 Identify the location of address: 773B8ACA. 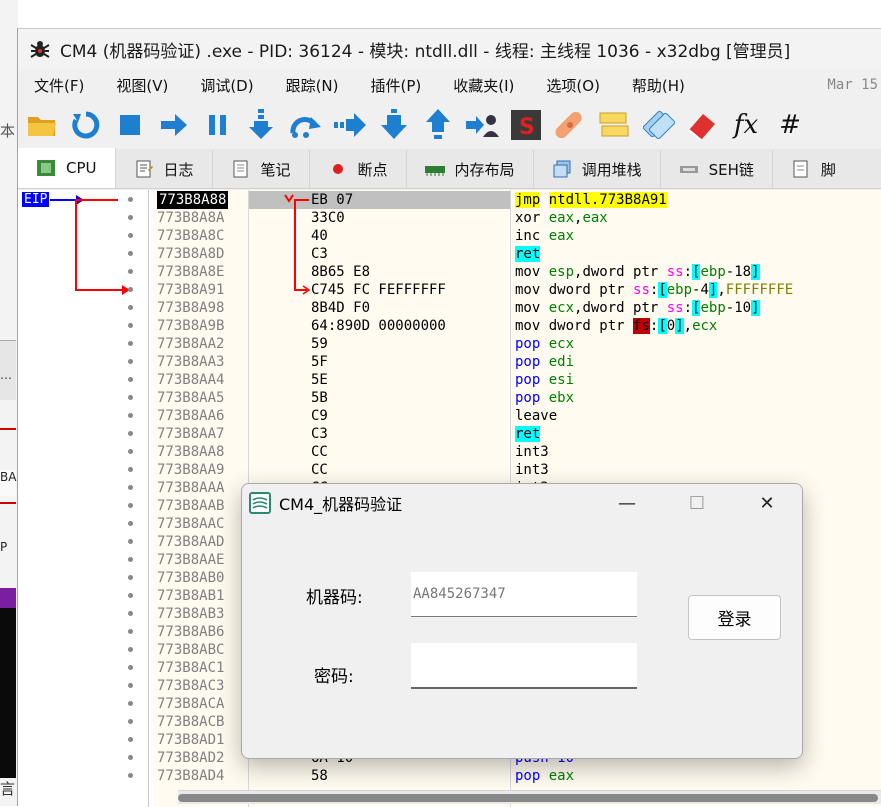
(190, 704).